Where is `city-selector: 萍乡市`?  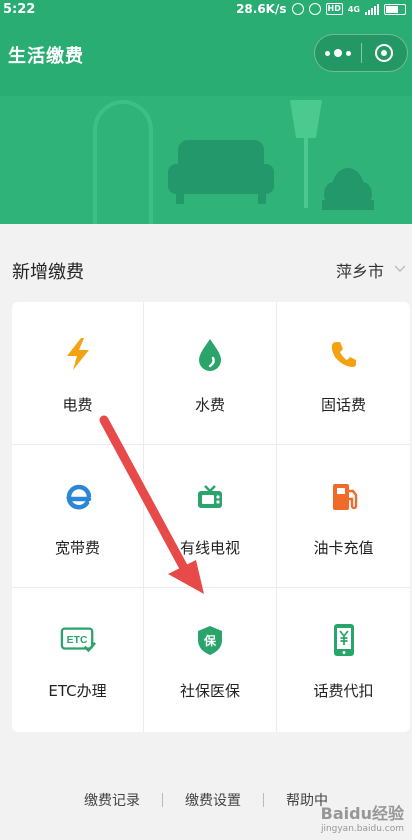
city-selector: 萍乡市 is located at coordinates (360, 270).